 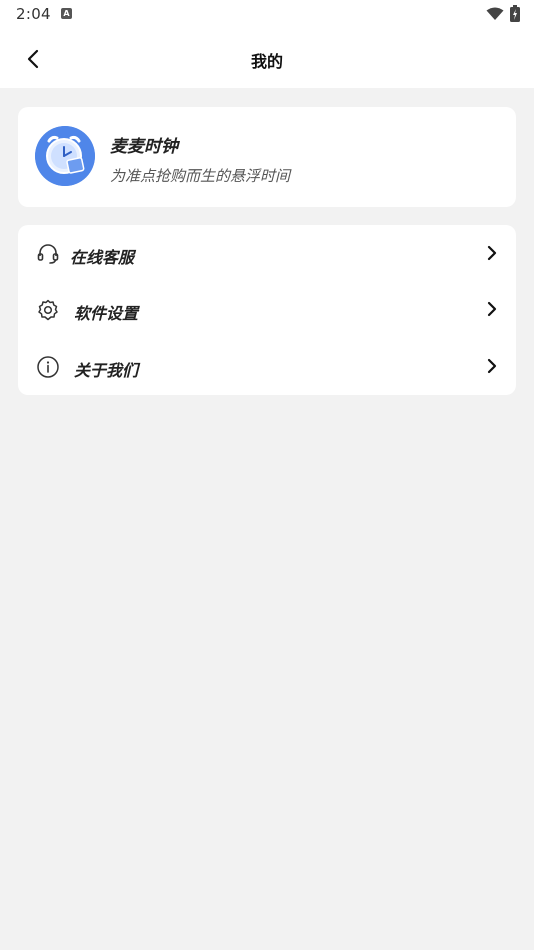 I want to click on menu-item-about-us: 关于我们, so click(x=267, y=367).